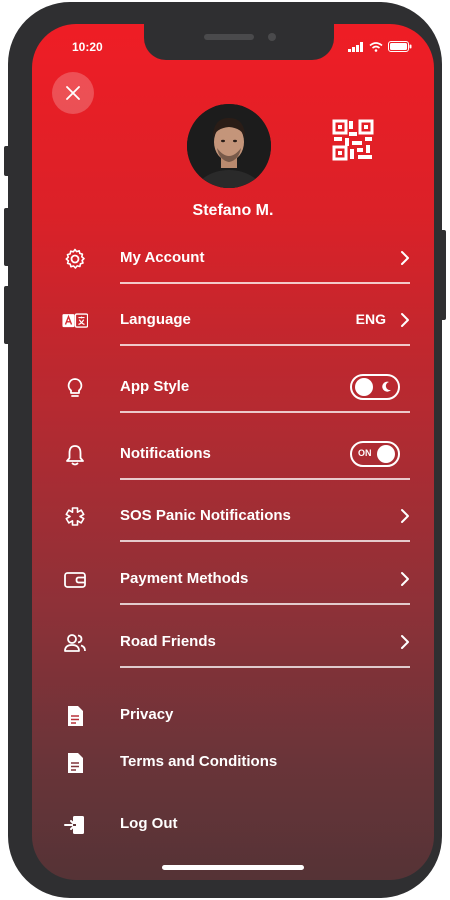 Image resolution: width=450 pixels, height=900 pixels. What do you see at coordinates (7, 161) in the screenshot?
I see `side-button-mute` at bounding box center [7, 161].